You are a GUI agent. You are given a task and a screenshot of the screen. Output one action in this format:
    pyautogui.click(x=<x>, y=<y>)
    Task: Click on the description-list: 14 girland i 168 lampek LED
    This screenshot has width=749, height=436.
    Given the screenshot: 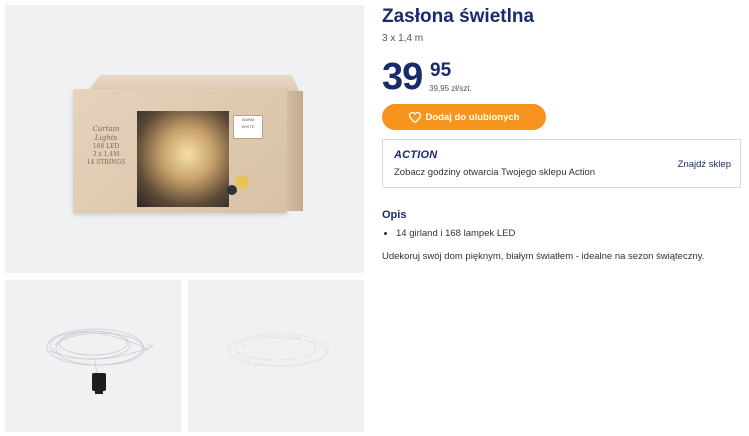 What is the action you would take?
    pyautogui.click(x=448, y=233)
    